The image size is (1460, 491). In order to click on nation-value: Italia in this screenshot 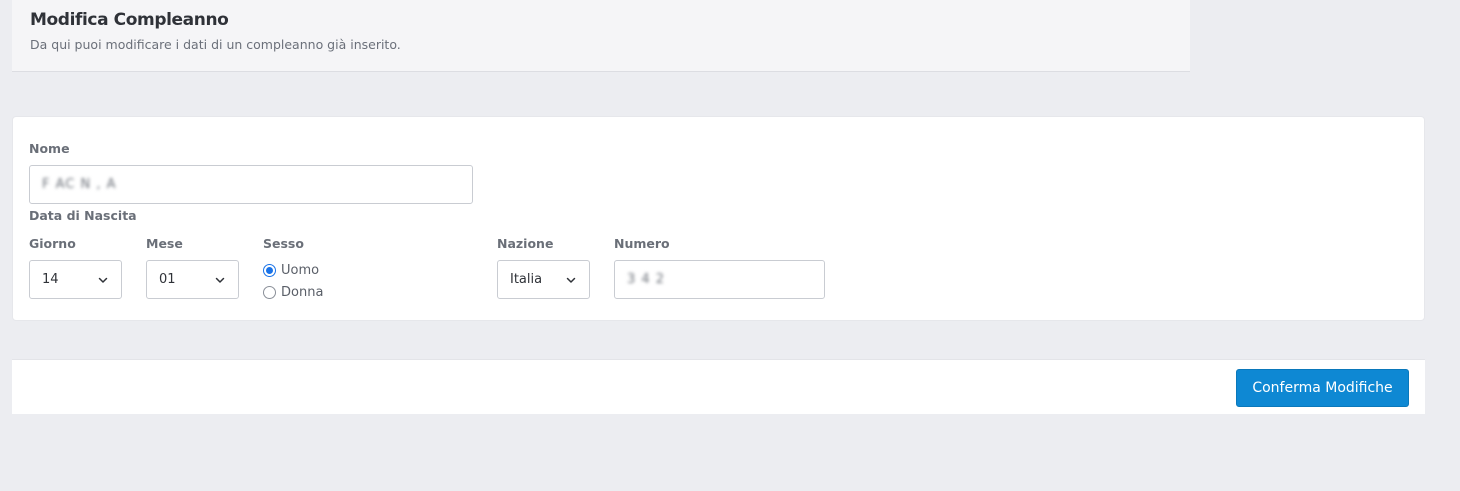, I will do `click(526, 279)`.